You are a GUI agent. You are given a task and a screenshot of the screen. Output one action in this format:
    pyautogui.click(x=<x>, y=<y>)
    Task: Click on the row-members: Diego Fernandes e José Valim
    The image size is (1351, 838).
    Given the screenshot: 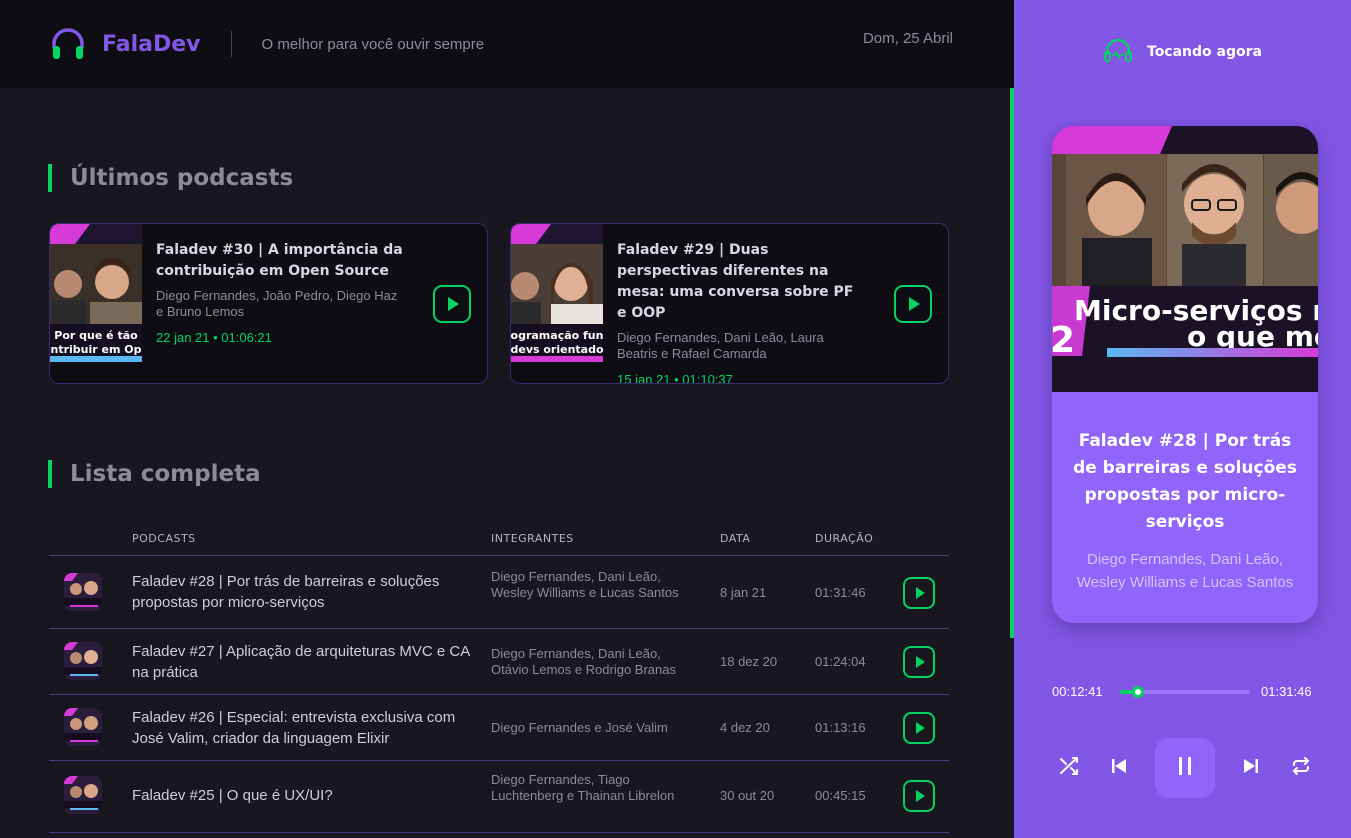 What is the action you would take?
    pyautogui.click(x=579, y=727)
    